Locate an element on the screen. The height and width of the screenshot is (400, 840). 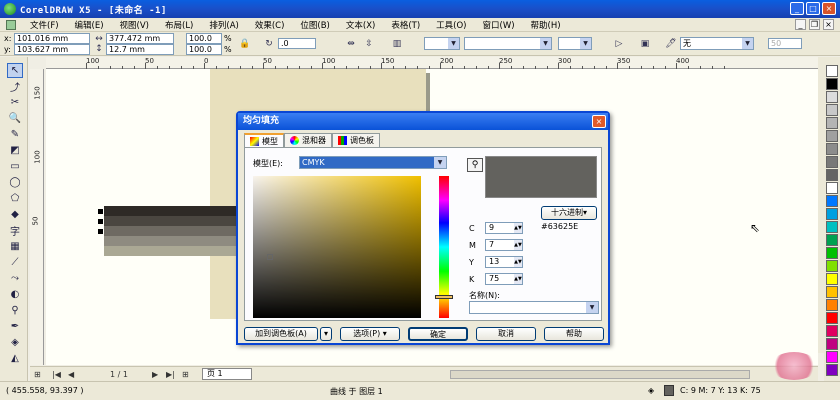
maximize-button: □ is located at coordinates (813, 8).